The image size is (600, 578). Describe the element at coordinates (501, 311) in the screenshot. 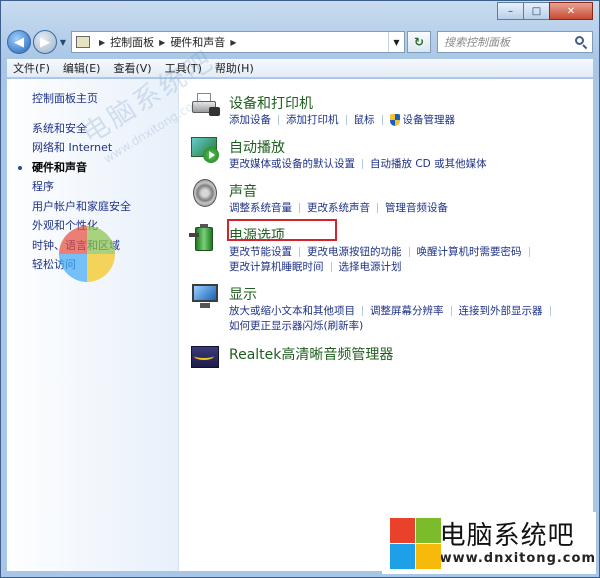

I see `link-connect-external-display: 连接到外部显示器` at that location.